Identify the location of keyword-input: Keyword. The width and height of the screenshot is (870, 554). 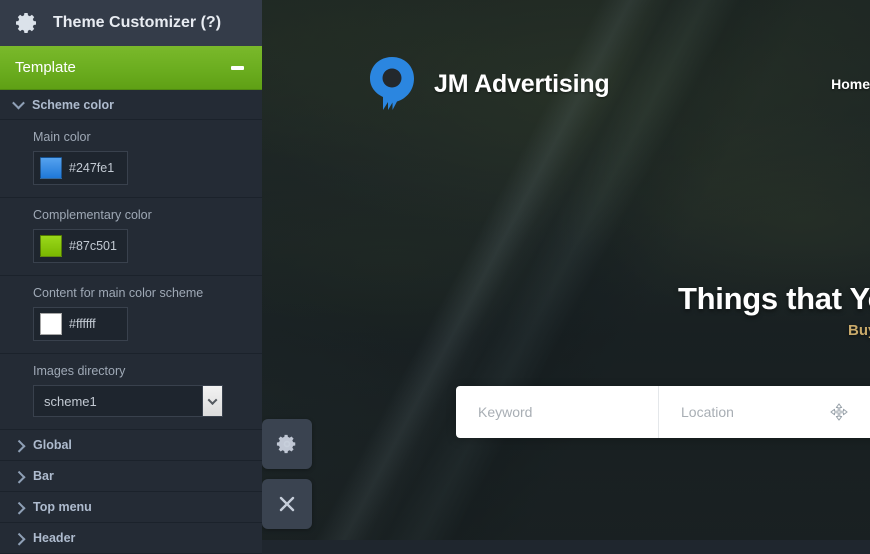
(557, 412).